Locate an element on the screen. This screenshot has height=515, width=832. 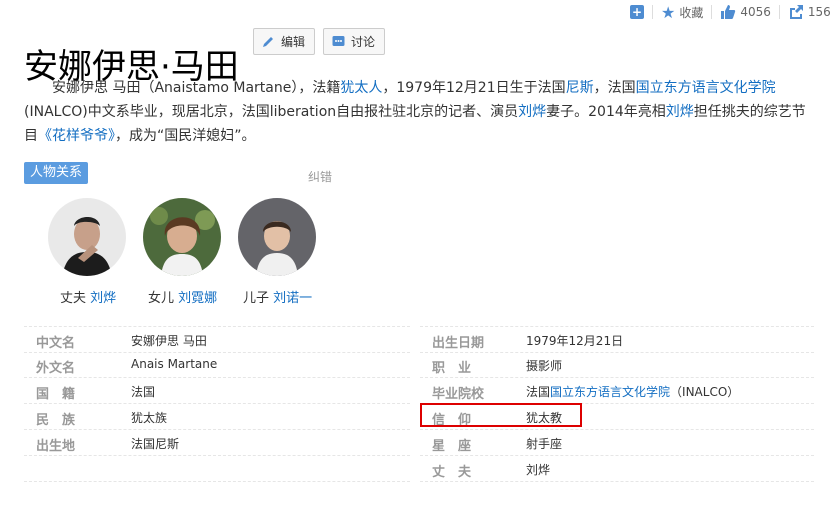
info-row-nationality: 国 籍 法国 is located at coordinates (217, 391).